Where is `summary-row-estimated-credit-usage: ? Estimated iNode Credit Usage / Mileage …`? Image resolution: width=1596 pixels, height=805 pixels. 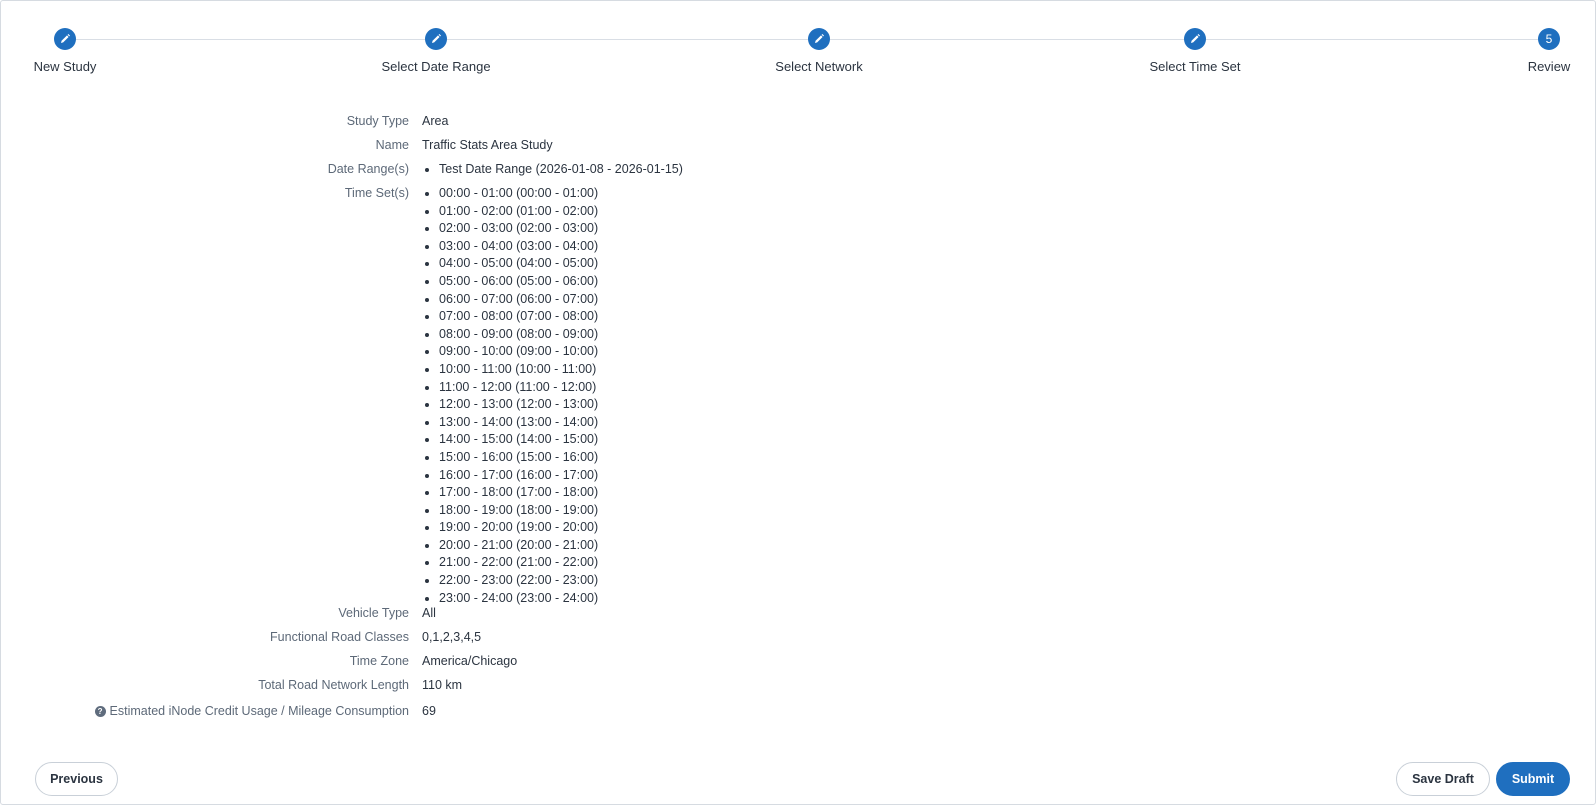
summary-row-estimated-credit-usage: ? Estimated iNode Credit Usage / Mileage … is located at coordinates (798, 710).